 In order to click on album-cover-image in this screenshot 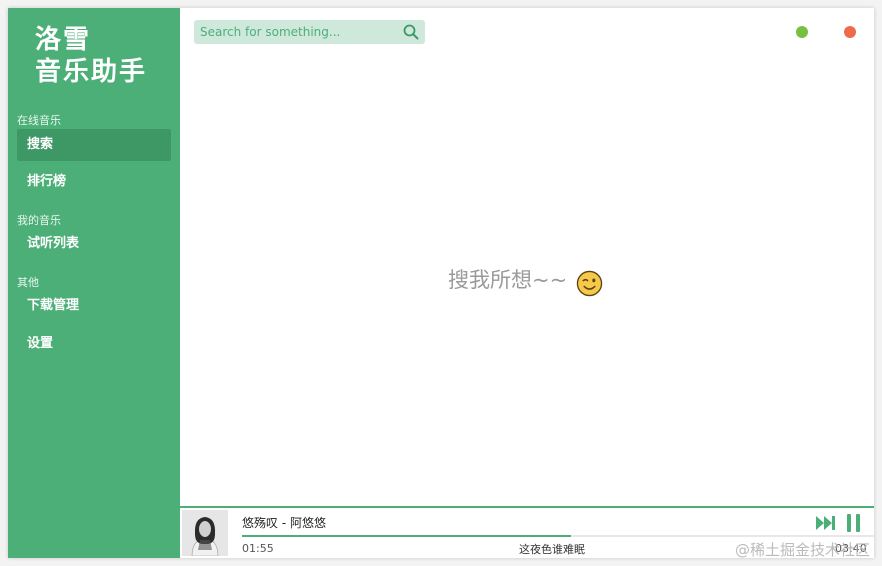, I will do `click(205, 533)`.